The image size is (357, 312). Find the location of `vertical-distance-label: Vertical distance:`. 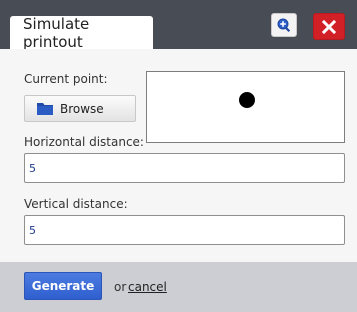

vertical-distance-label: Vertical distance: is located at coordinates (76, 204).